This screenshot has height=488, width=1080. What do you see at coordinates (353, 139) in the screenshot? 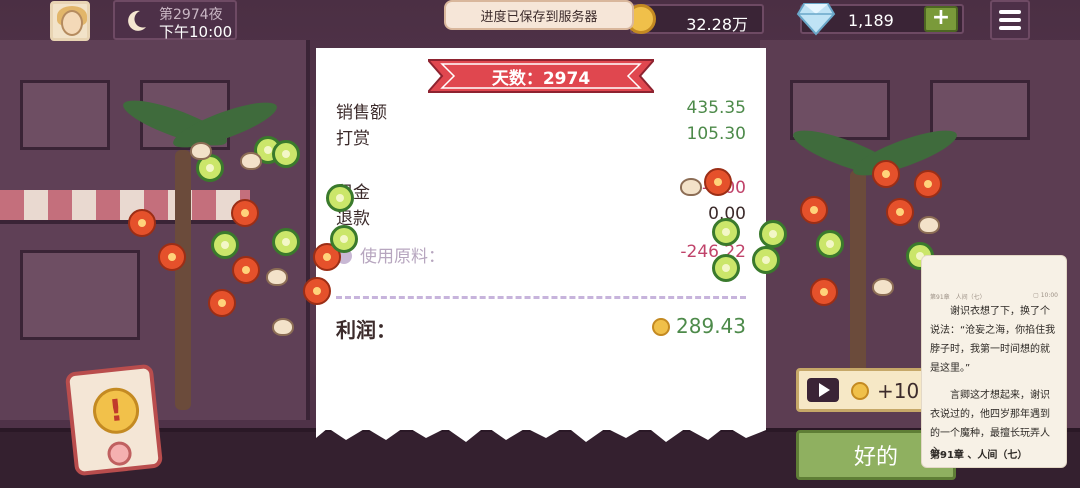
I see `tips-label: 打赏` at bounding box center [353, 139].